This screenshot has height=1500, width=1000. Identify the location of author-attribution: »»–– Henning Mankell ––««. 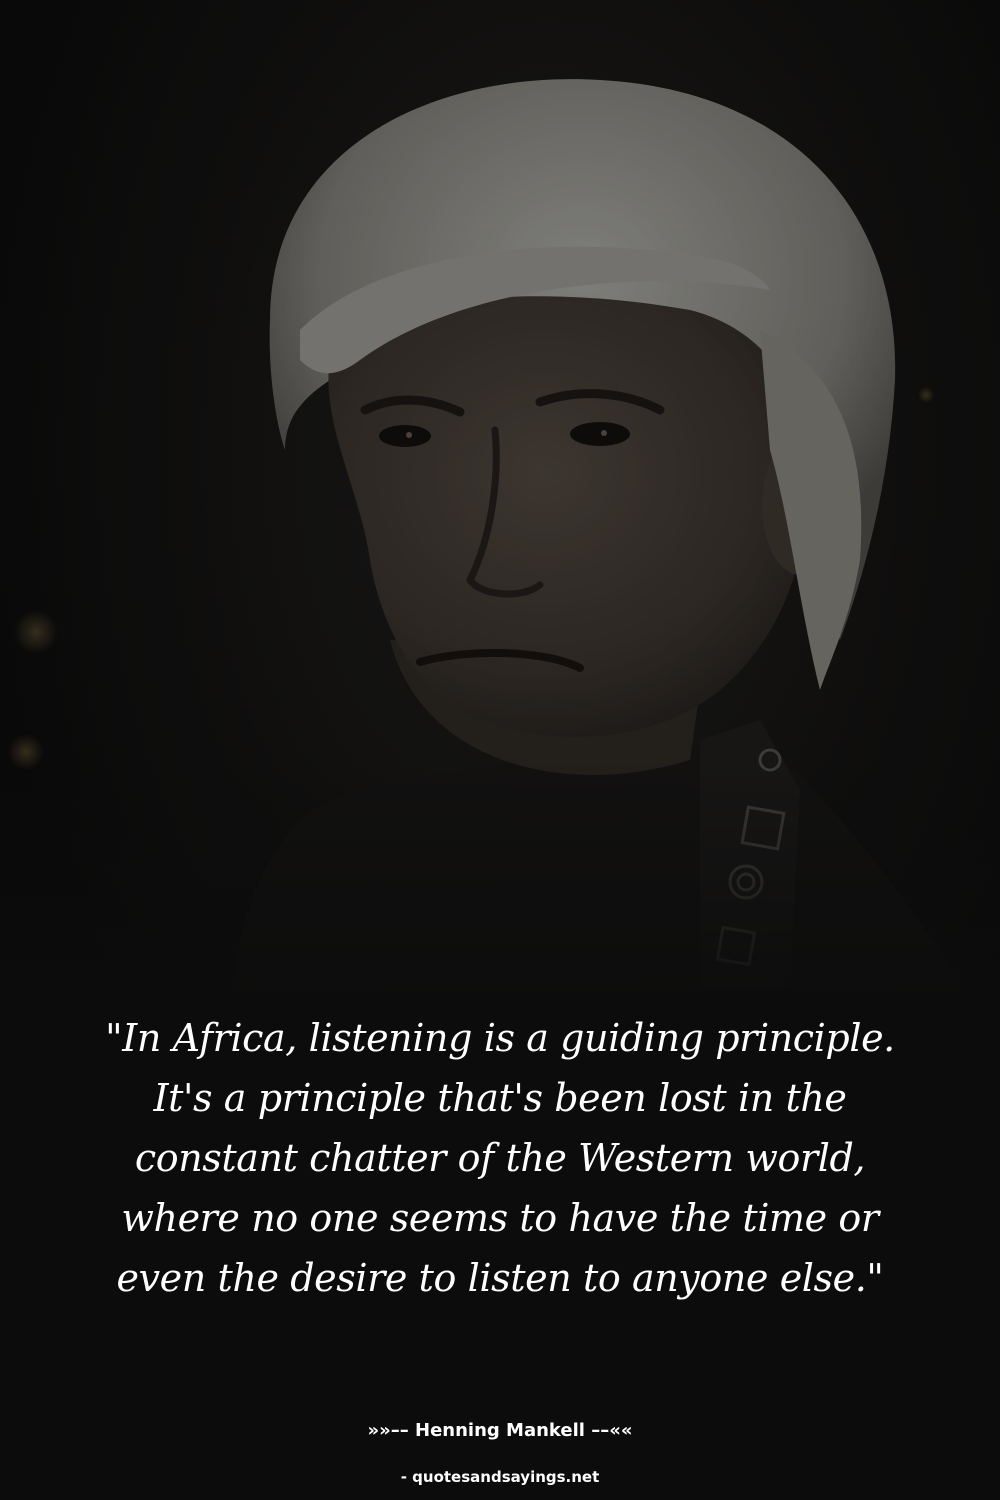
(500, 1430).